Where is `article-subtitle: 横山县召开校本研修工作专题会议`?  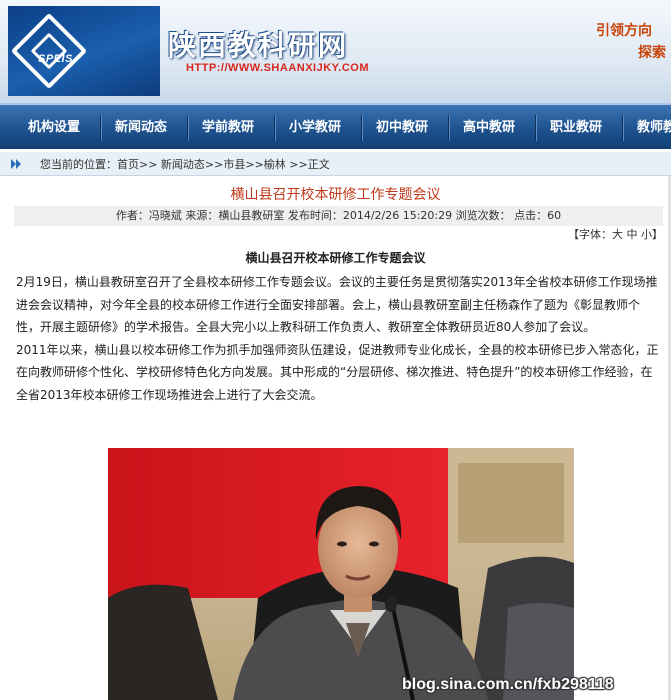 article-subtitle: 横山县召开校本研修工作专题会议 is located at coordinates (335, 258).